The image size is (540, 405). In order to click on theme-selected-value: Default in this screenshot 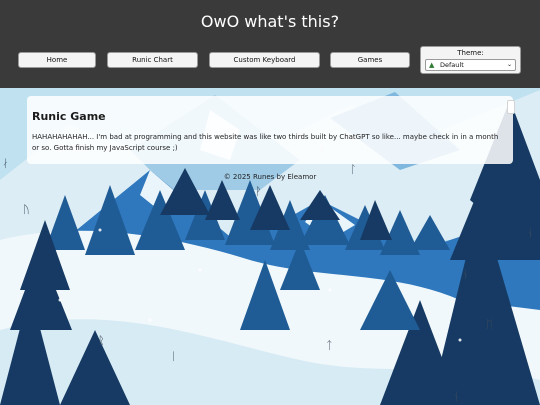, I will do `click(452, 65)`.